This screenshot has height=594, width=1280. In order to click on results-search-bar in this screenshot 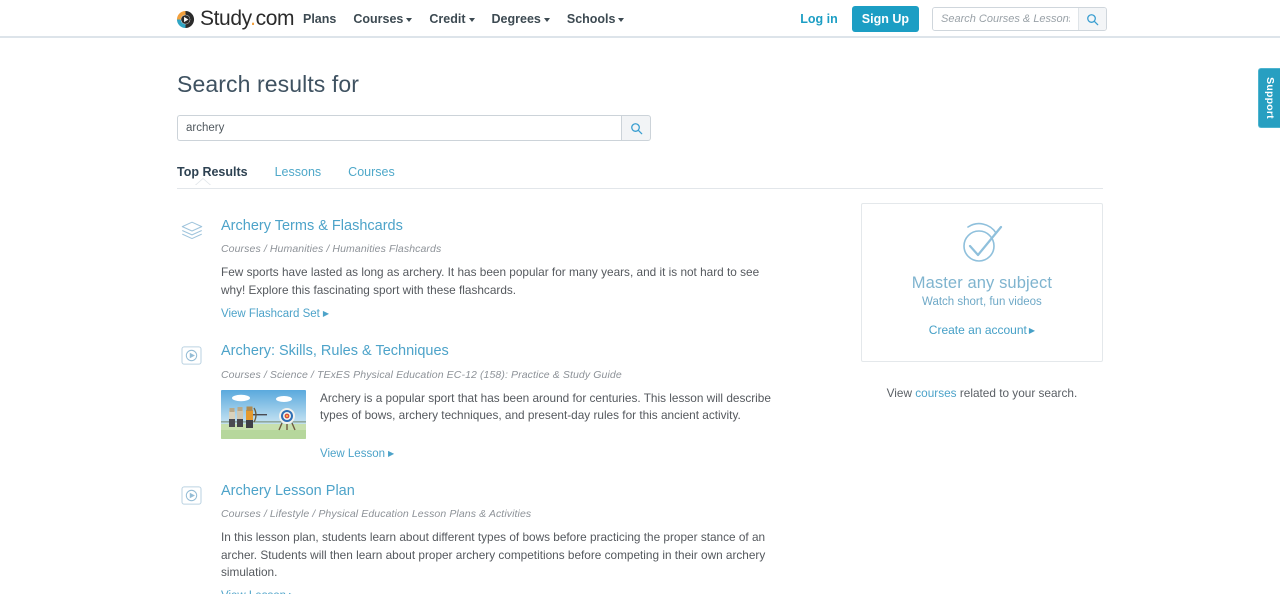, I will do `click(414, 128)`.